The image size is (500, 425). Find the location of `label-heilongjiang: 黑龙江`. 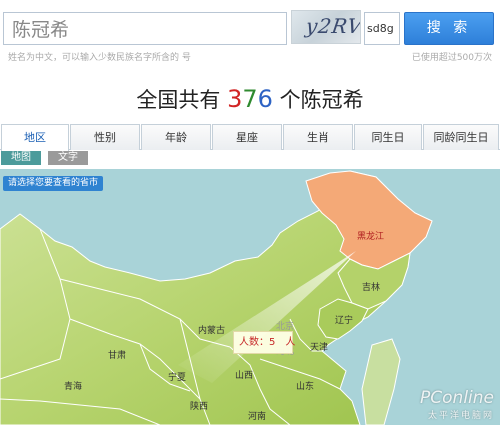

label-heilongjiang: 黑龙江 is located at coordinates (370, 235).